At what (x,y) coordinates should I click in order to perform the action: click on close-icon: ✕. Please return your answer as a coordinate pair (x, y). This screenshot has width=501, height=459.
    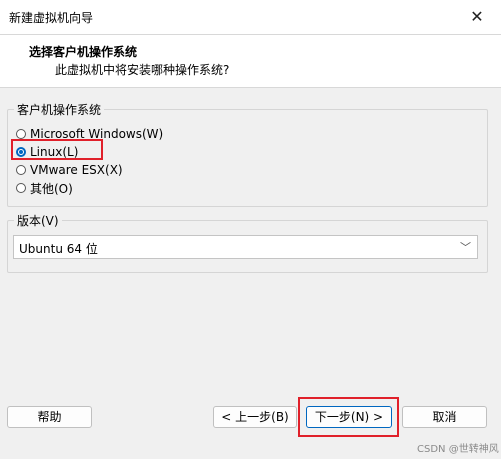
    Looking at the image, I should click on (477, 17).